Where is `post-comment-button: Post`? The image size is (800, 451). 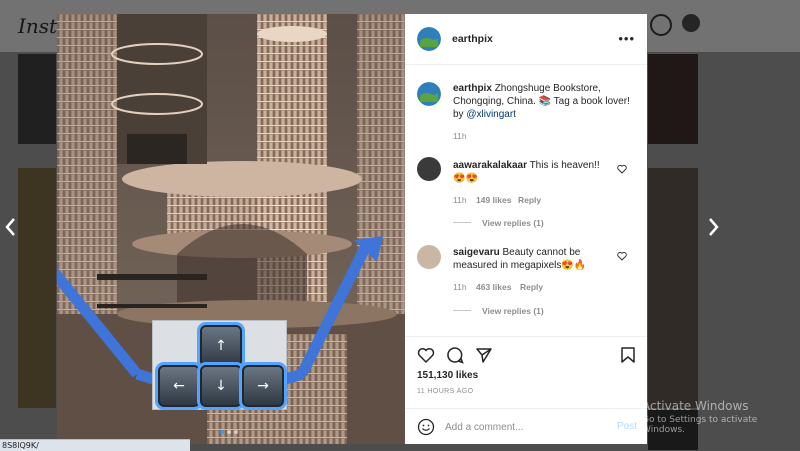 post-comment-button: Post is located at coordinates (627, 426).